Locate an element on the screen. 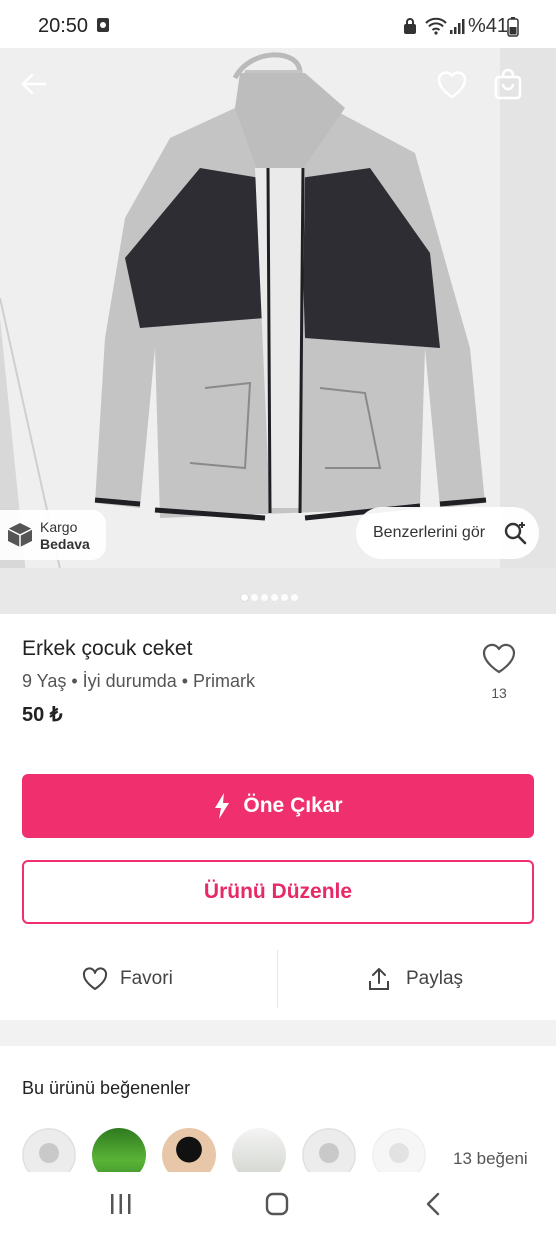 This screenshot has height=1235, width=556. likers-title: Bu ürünü beğenenler is located at coordinates (106, 1088).